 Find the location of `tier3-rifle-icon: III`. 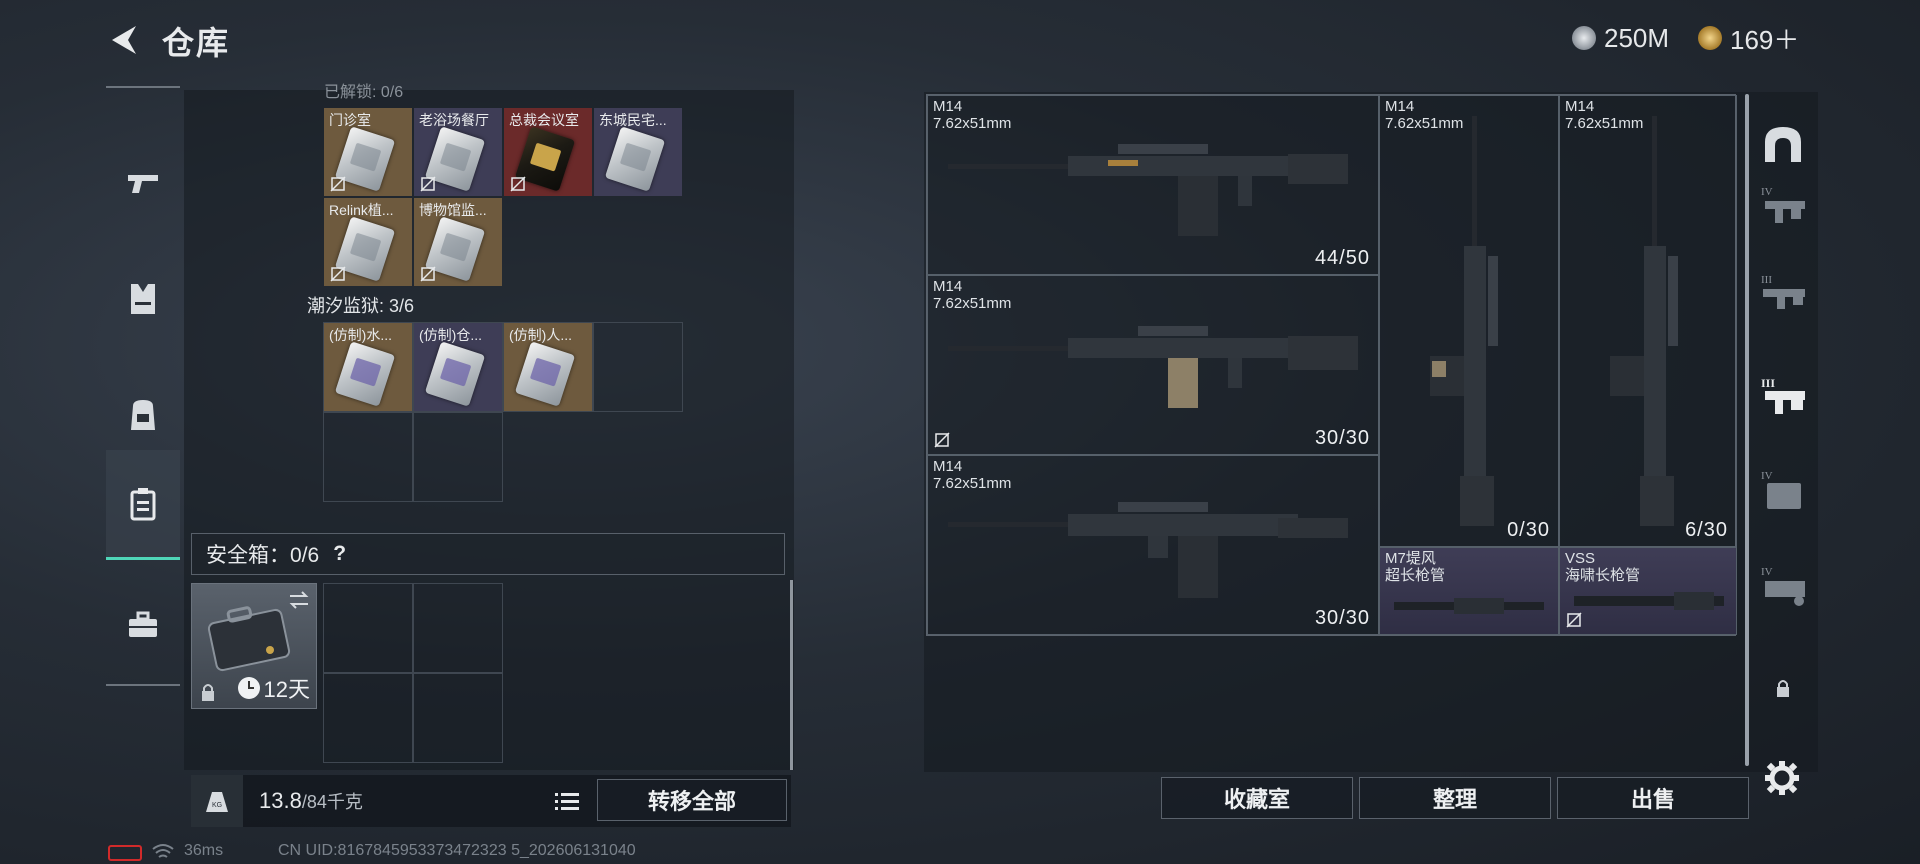

tier3-rifle-icon: III is located at coordinates (1783, 291).